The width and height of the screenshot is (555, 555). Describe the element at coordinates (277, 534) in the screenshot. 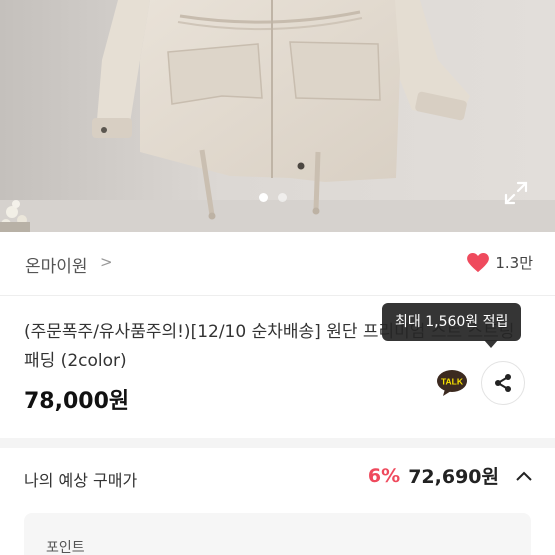

I see `points-box: 포인트` at that location.